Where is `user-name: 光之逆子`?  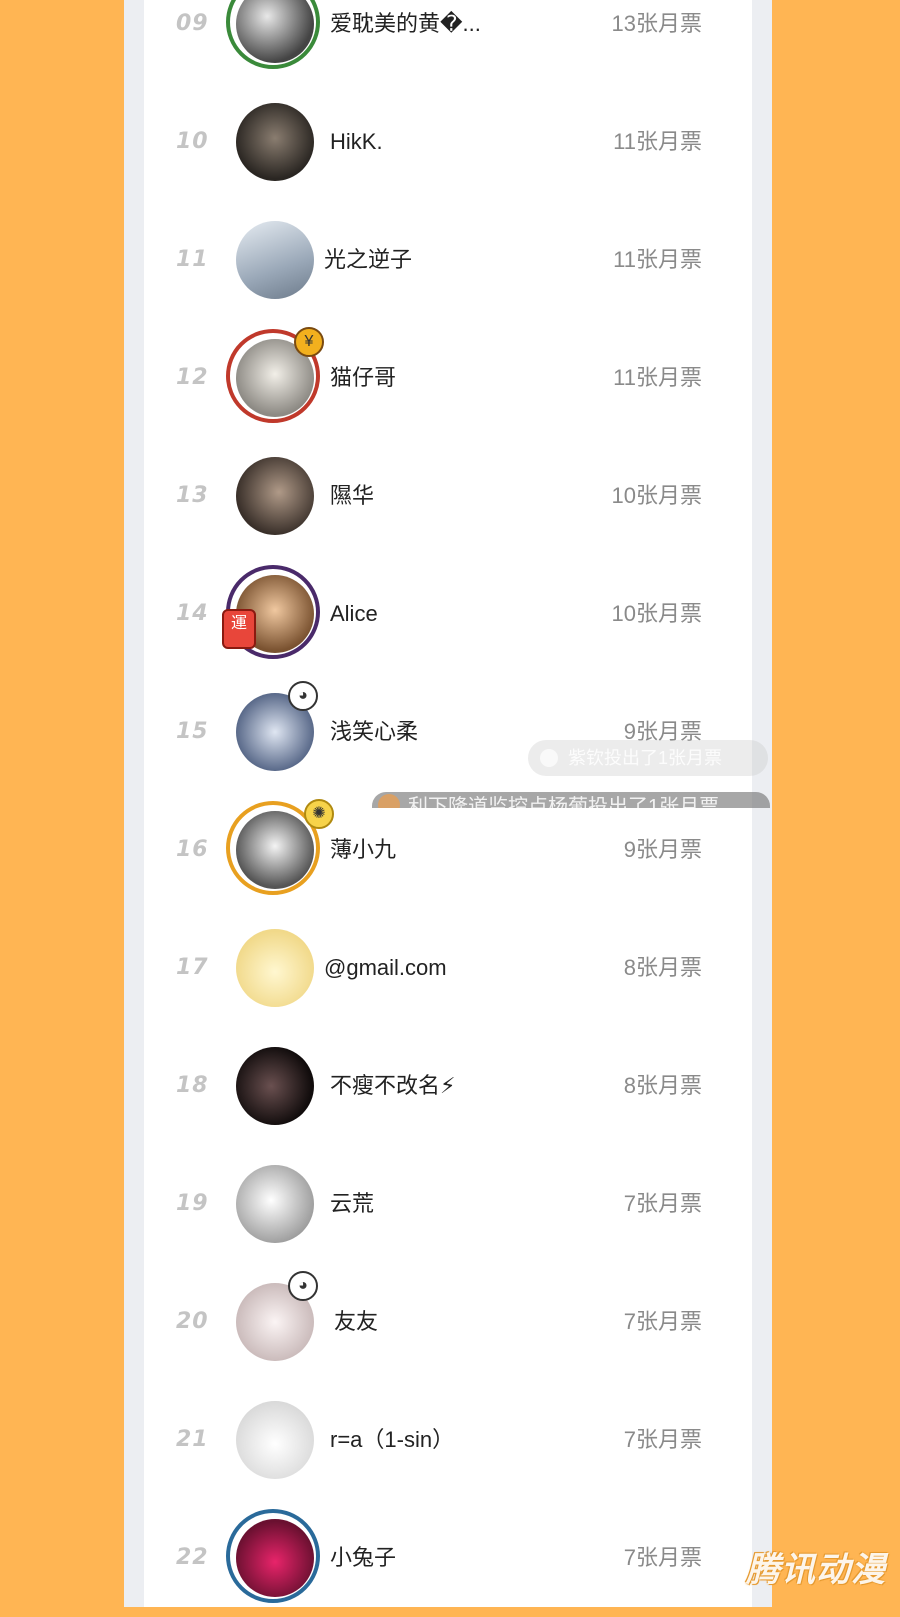 user-name: 光之逆子 is located at coordinates (368, 259).